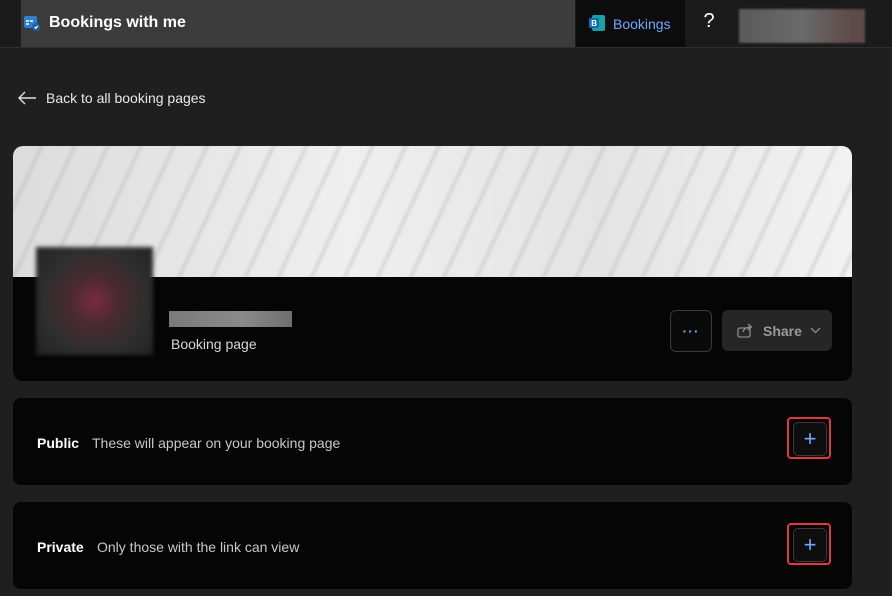  Describe the element at coordinates (802, 26) in the screenshot. I see `account-avatar` at that location.